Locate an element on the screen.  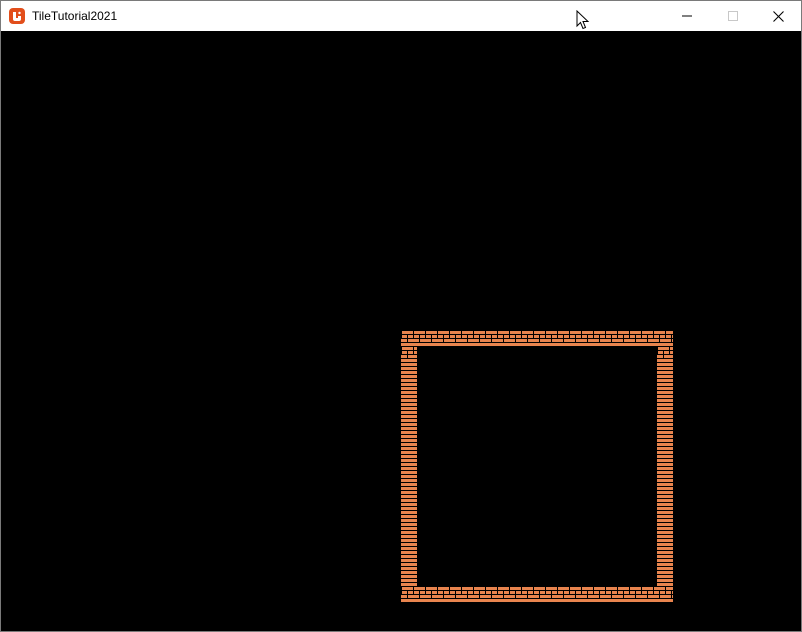
brick-wall-bottom is located at coordinates (537, 595).